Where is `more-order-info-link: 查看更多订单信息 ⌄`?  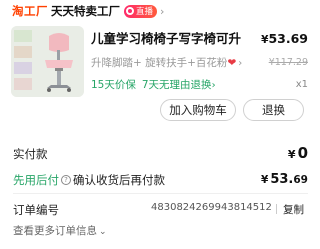
more-order-info-link: 查看更多订单信息 ⌄ is located at coordinates (60, 230).